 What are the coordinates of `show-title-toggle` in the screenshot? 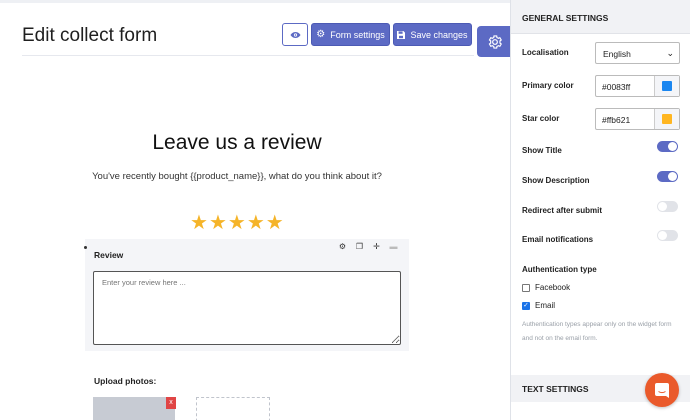 It's located at (667, 146).